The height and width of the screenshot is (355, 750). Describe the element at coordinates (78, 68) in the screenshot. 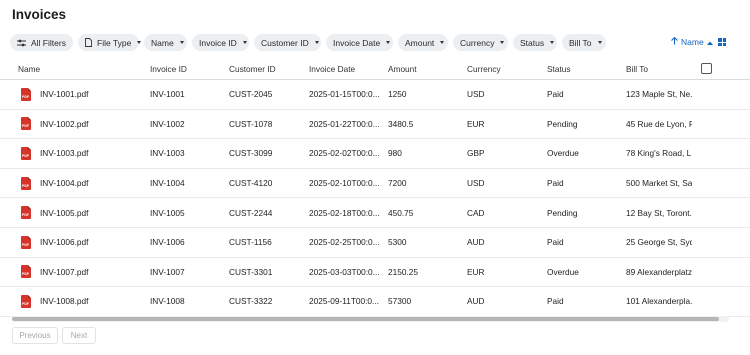

I see `column-header-name: Name` at that location.